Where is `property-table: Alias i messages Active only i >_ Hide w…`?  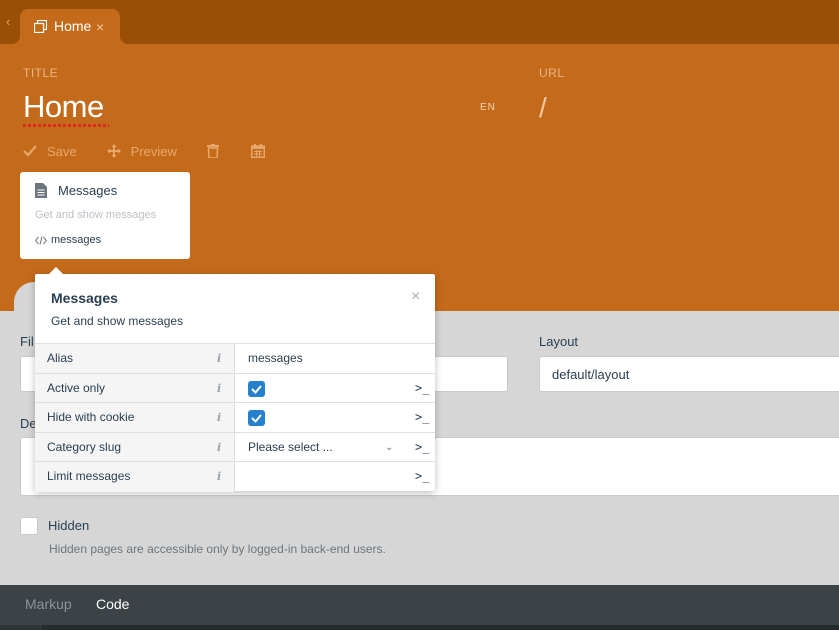 property-table: Alias i messages Active only i >_ Hide w… is located at coordinates (235, 417).